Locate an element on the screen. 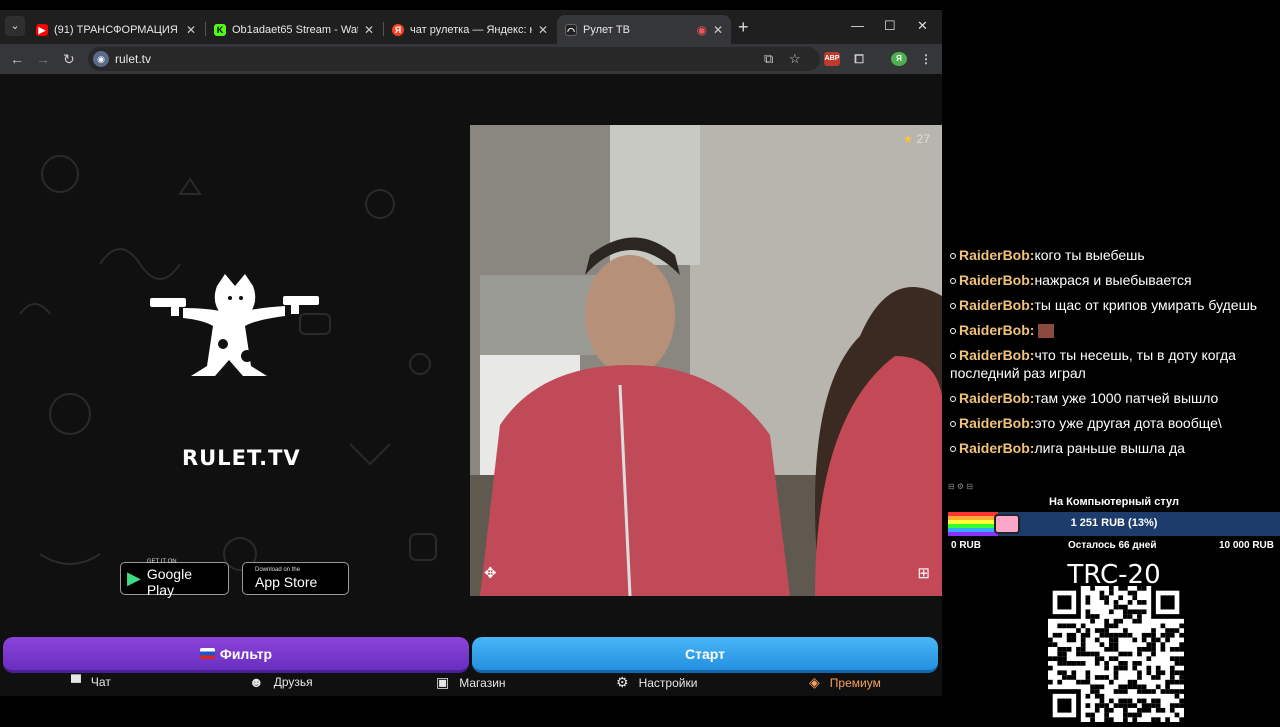 This screenshot has height=727, width=1280. rating-badge: ★ 27 is located at coordinates (916, 139).